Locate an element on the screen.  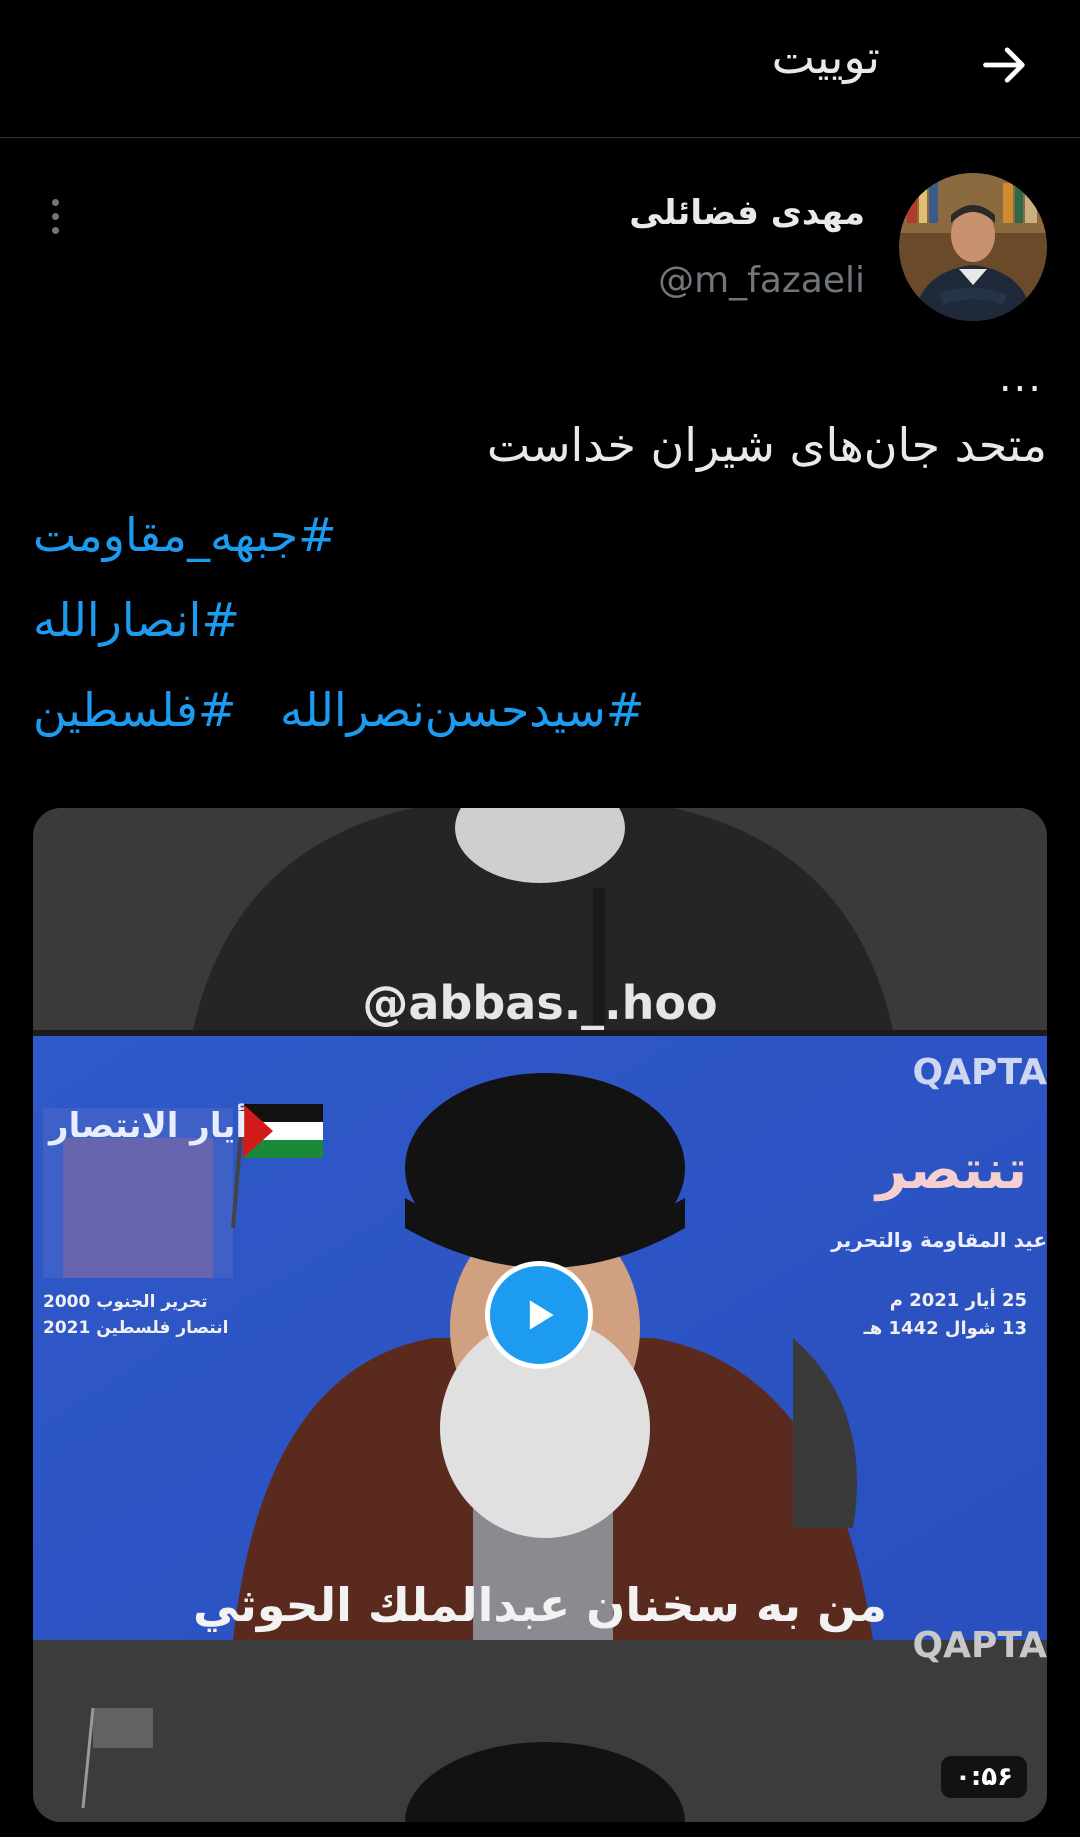
hashtag-link: #انصارالله is located at coordinates (136, 620).